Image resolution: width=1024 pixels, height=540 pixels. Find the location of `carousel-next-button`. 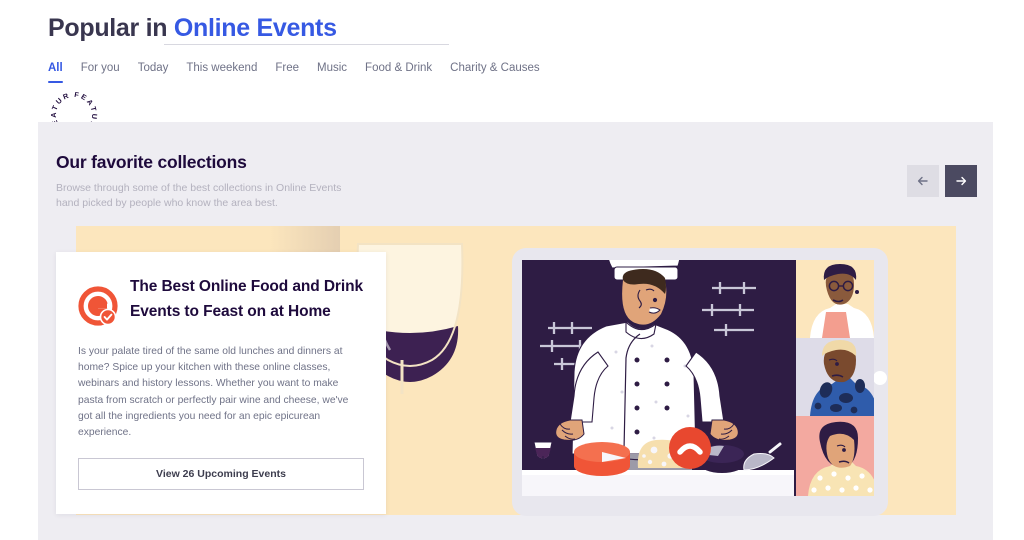

carousel-next-button is located at coordinates (961, 181).